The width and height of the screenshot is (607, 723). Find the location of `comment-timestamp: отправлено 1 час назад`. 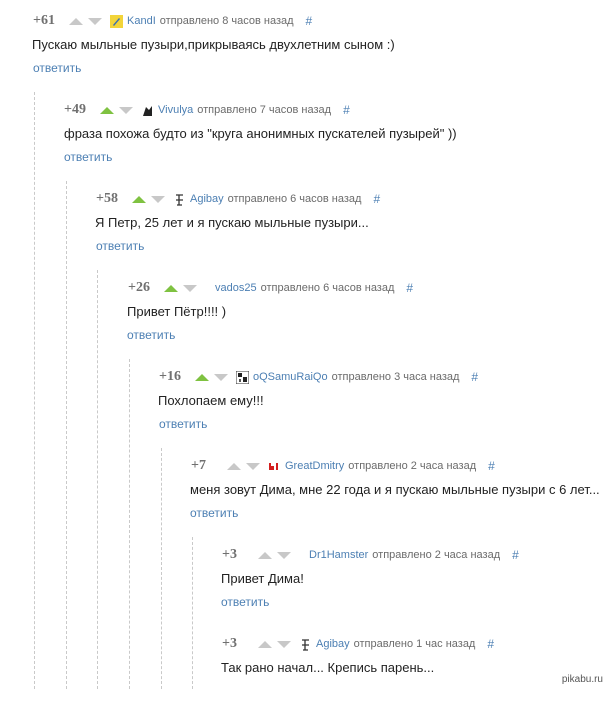

comment-timestamp: отправлено 1 час назад is located at coordinates (414, 644).